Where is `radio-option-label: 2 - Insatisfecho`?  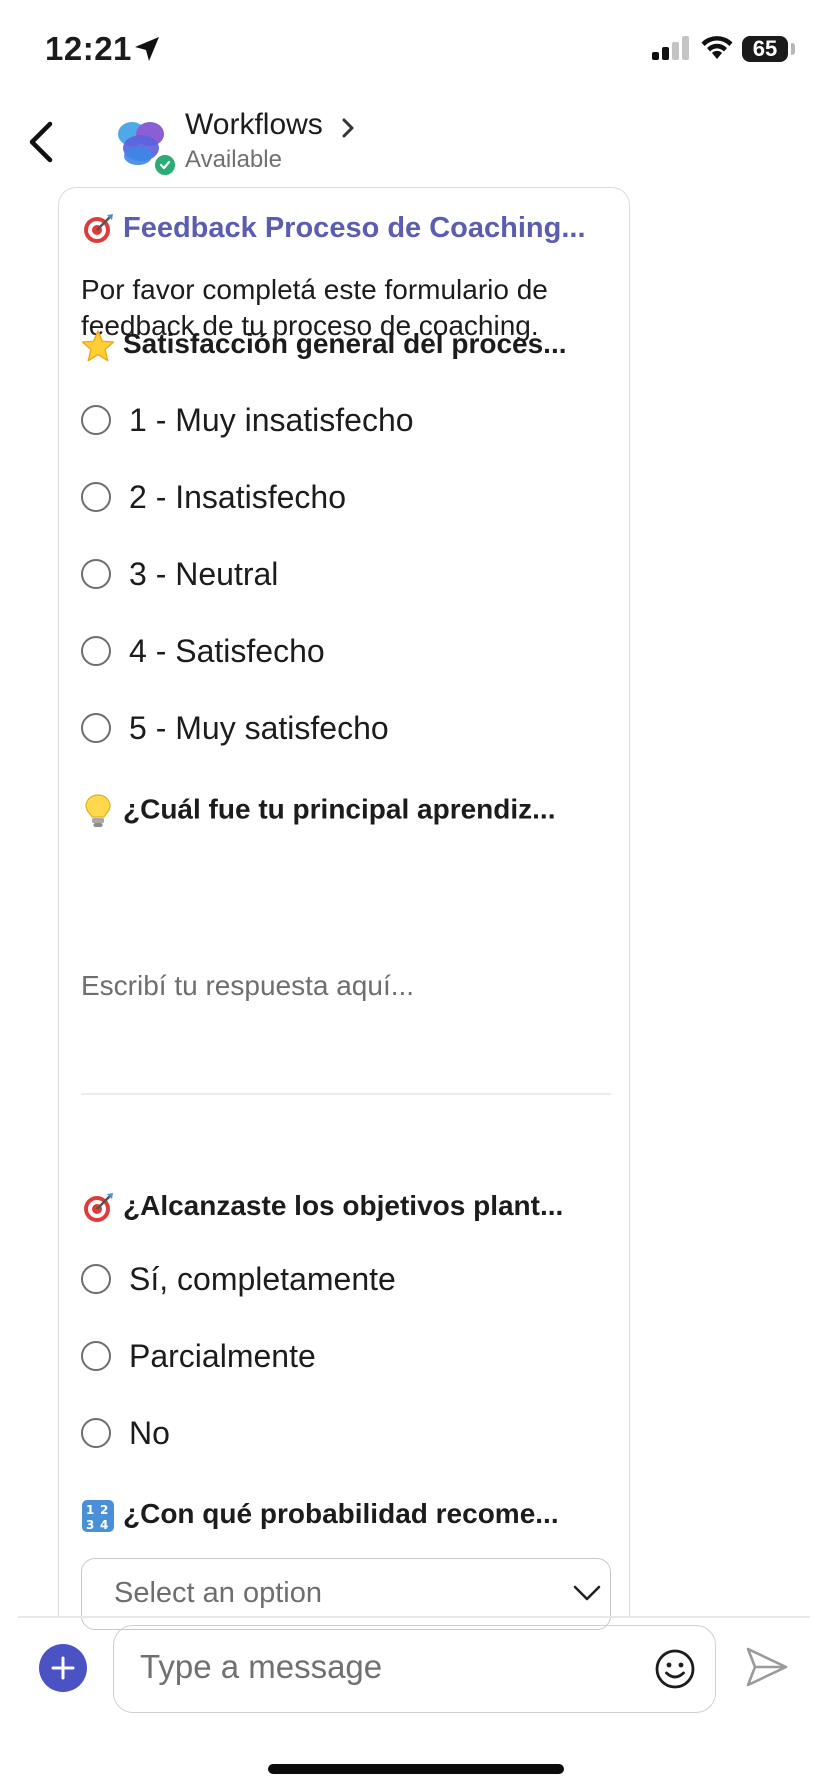
radio-option-label: 2 - Insatisfecho is located at coordinates (237, 496).